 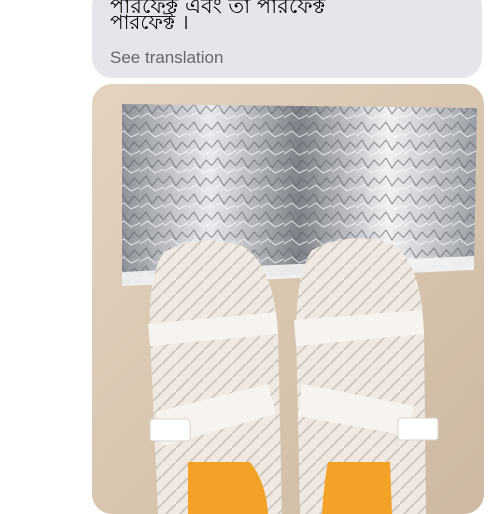 I want to click on see-translation-link: See translation, so click(x=166, y=58).